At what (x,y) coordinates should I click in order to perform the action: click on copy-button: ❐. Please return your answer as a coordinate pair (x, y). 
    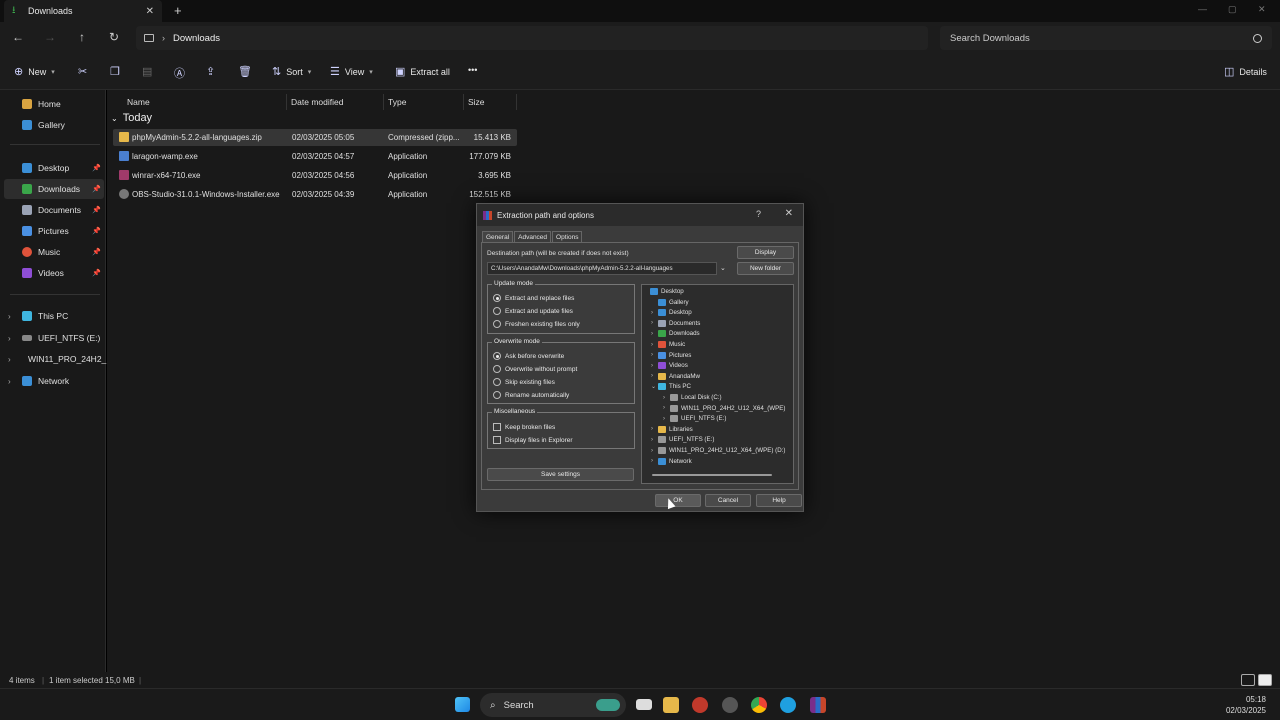
    Looking at the image, I should click on (115, 71).